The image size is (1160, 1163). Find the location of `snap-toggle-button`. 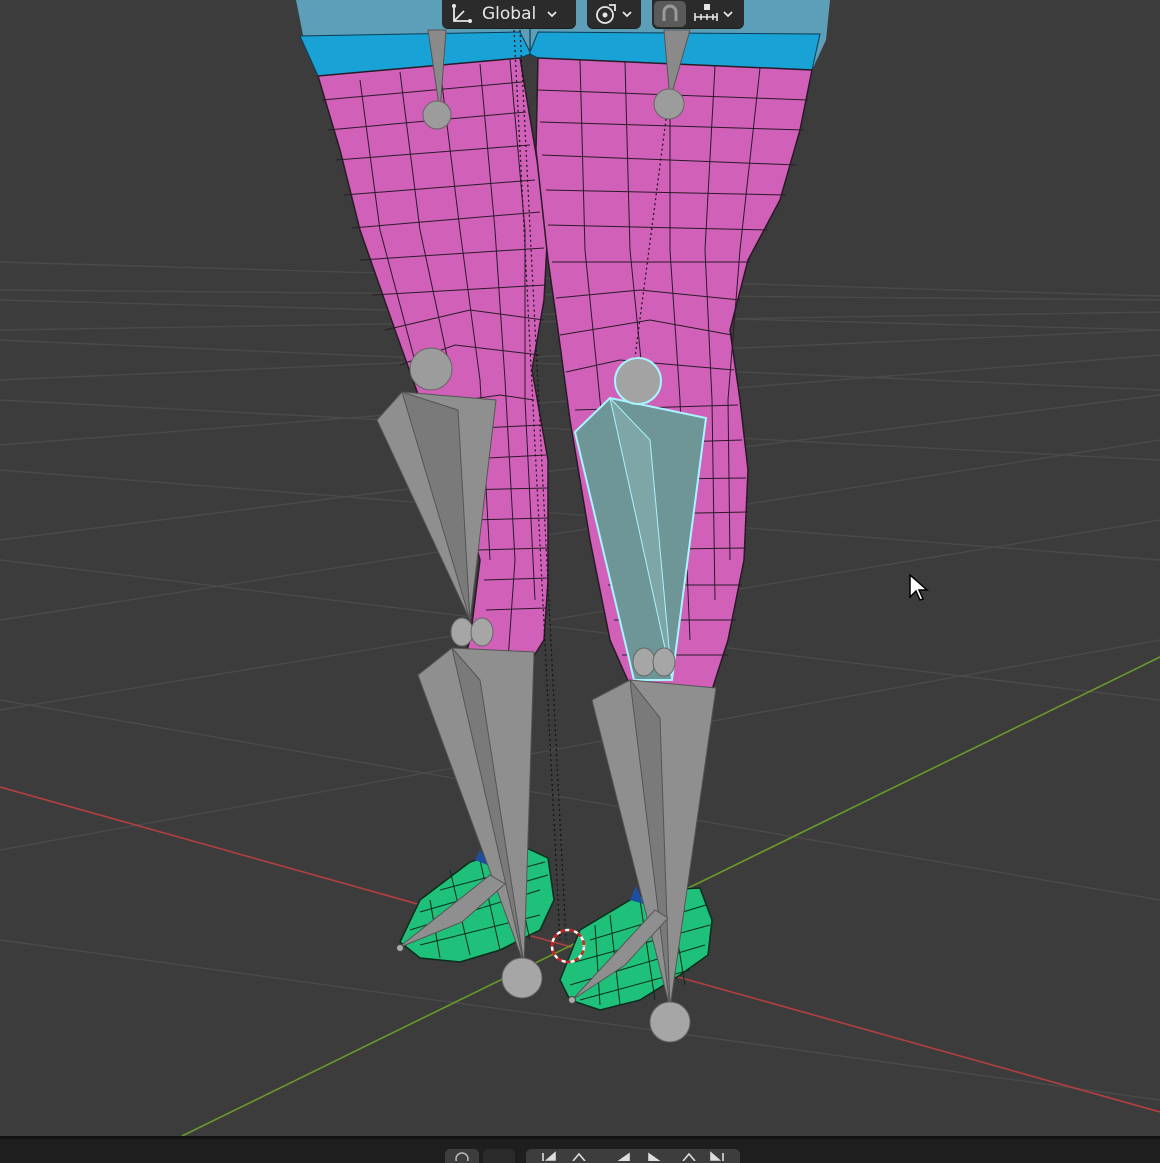

snap-toggle-button is located at coordinates (670, 14).